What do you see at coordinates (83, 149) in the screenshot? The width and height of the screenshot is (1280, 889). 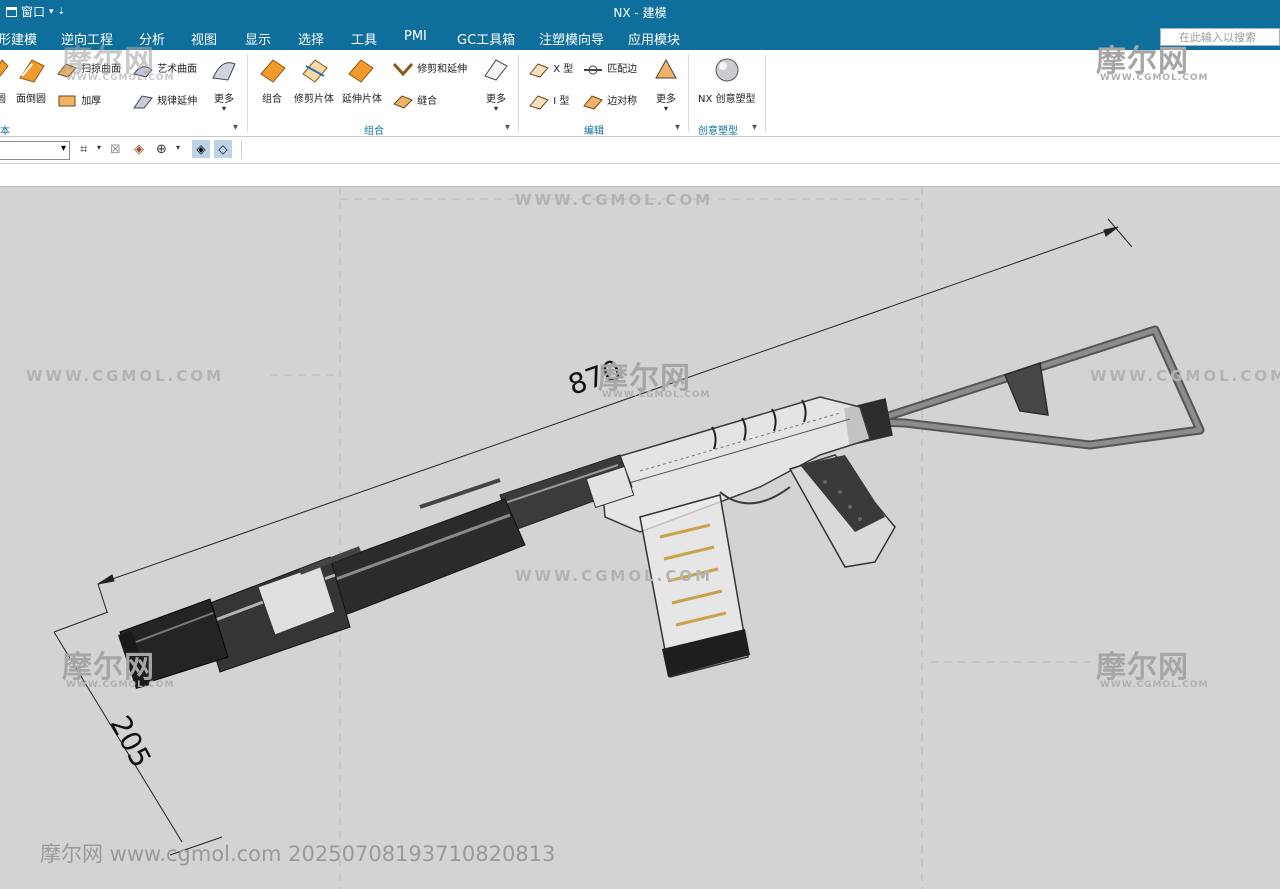 I see `snap-point-icon: ⌗` at bounding box center [83, 149].